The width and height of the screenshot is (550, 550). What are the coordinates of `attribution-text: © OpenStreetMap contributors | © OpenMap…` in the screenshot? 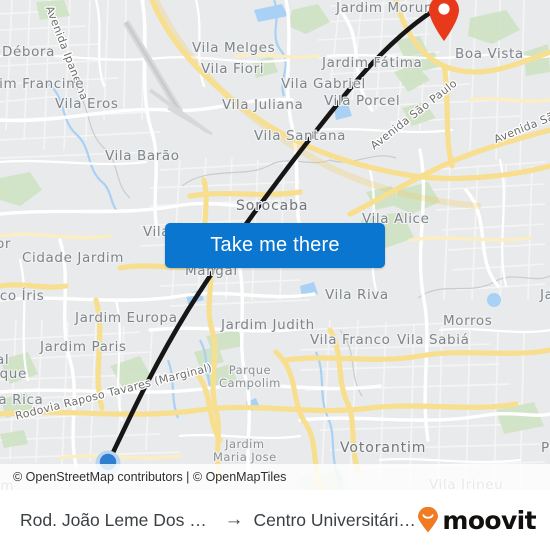 It's located at (150, 477).